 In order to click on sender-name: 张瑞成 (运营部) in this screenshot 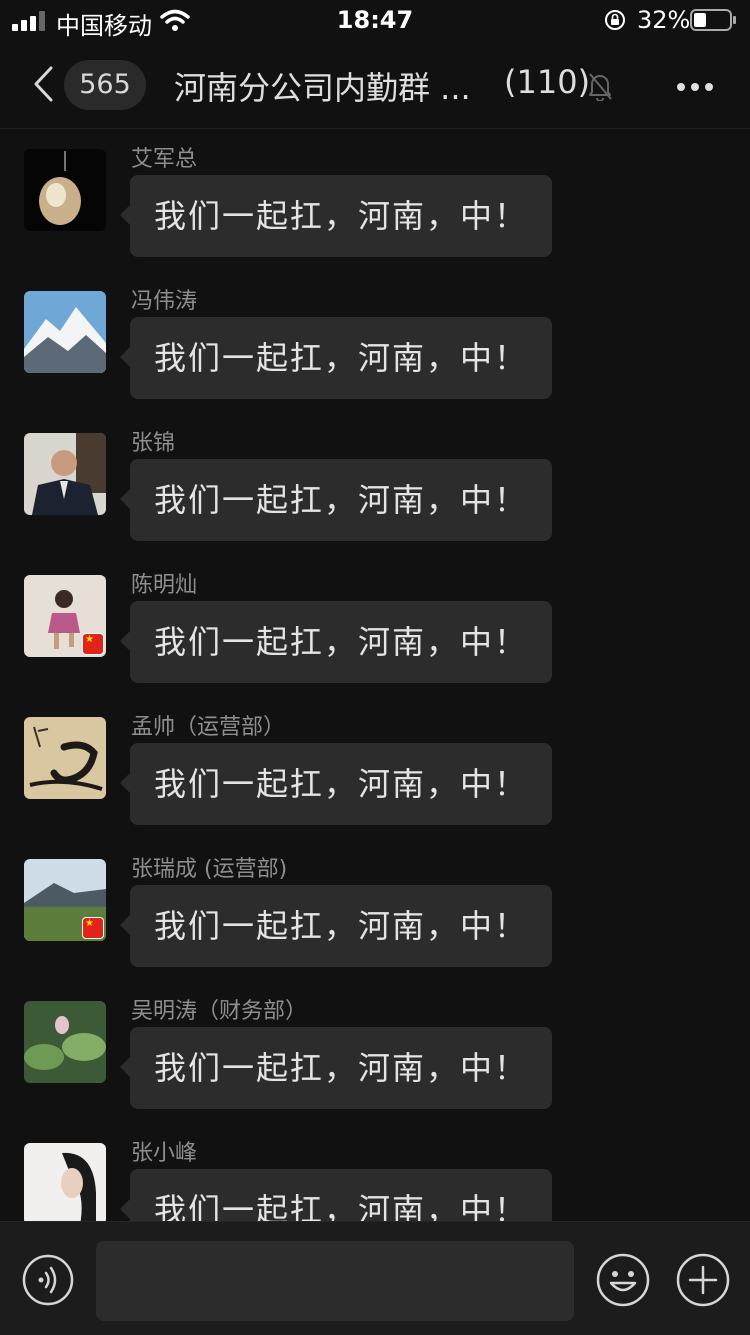, I will do `click(209, 869)`.